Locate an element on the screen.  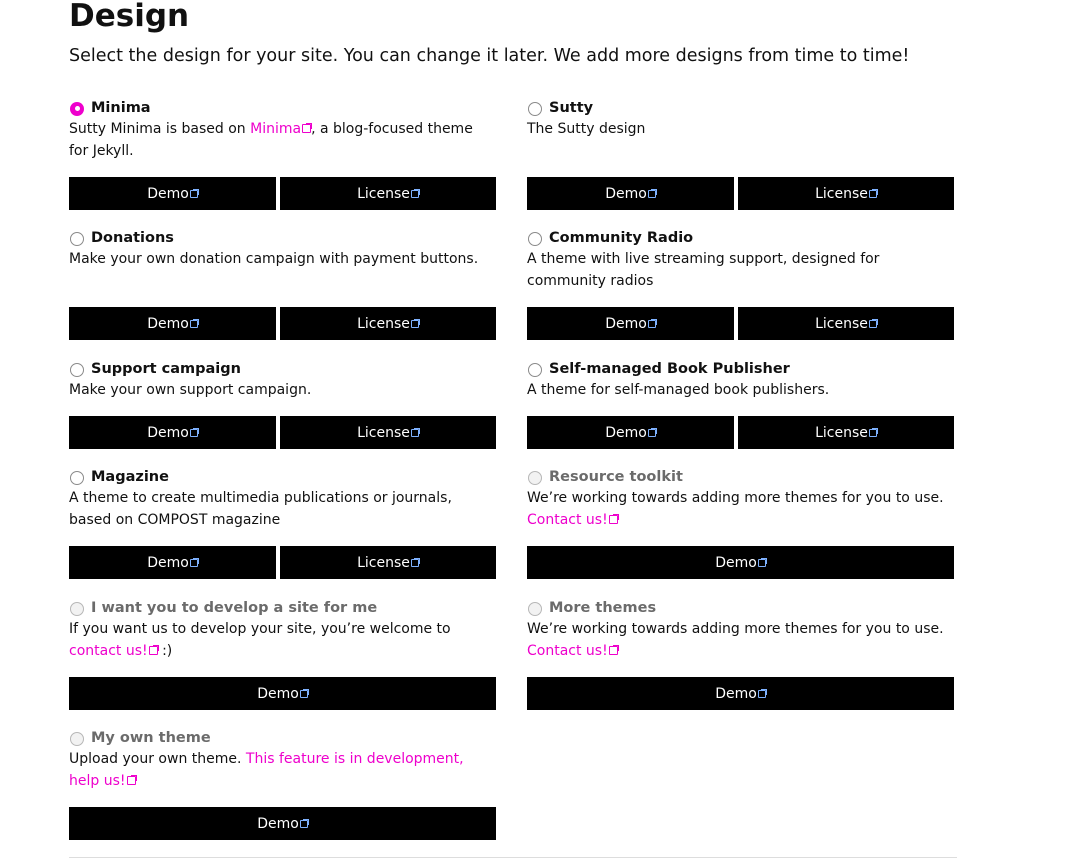
book-publisher-buttons: Demo License is located at coordinates (740, 432).